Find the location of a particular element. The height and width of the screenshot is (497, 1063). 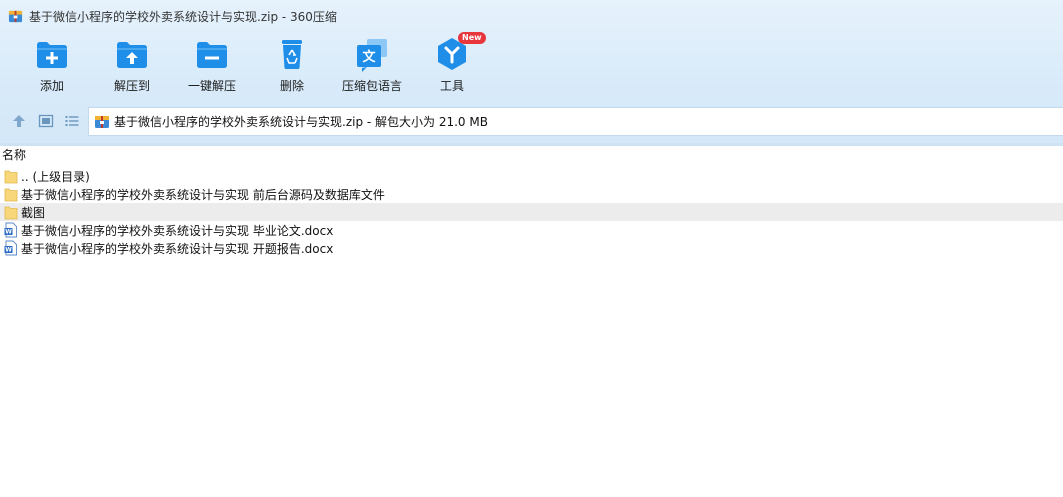

list-item-name: 基于微信小程序的学校外卖系统设计与实现 毕业论文.docx is located at coordinates (177, 230).